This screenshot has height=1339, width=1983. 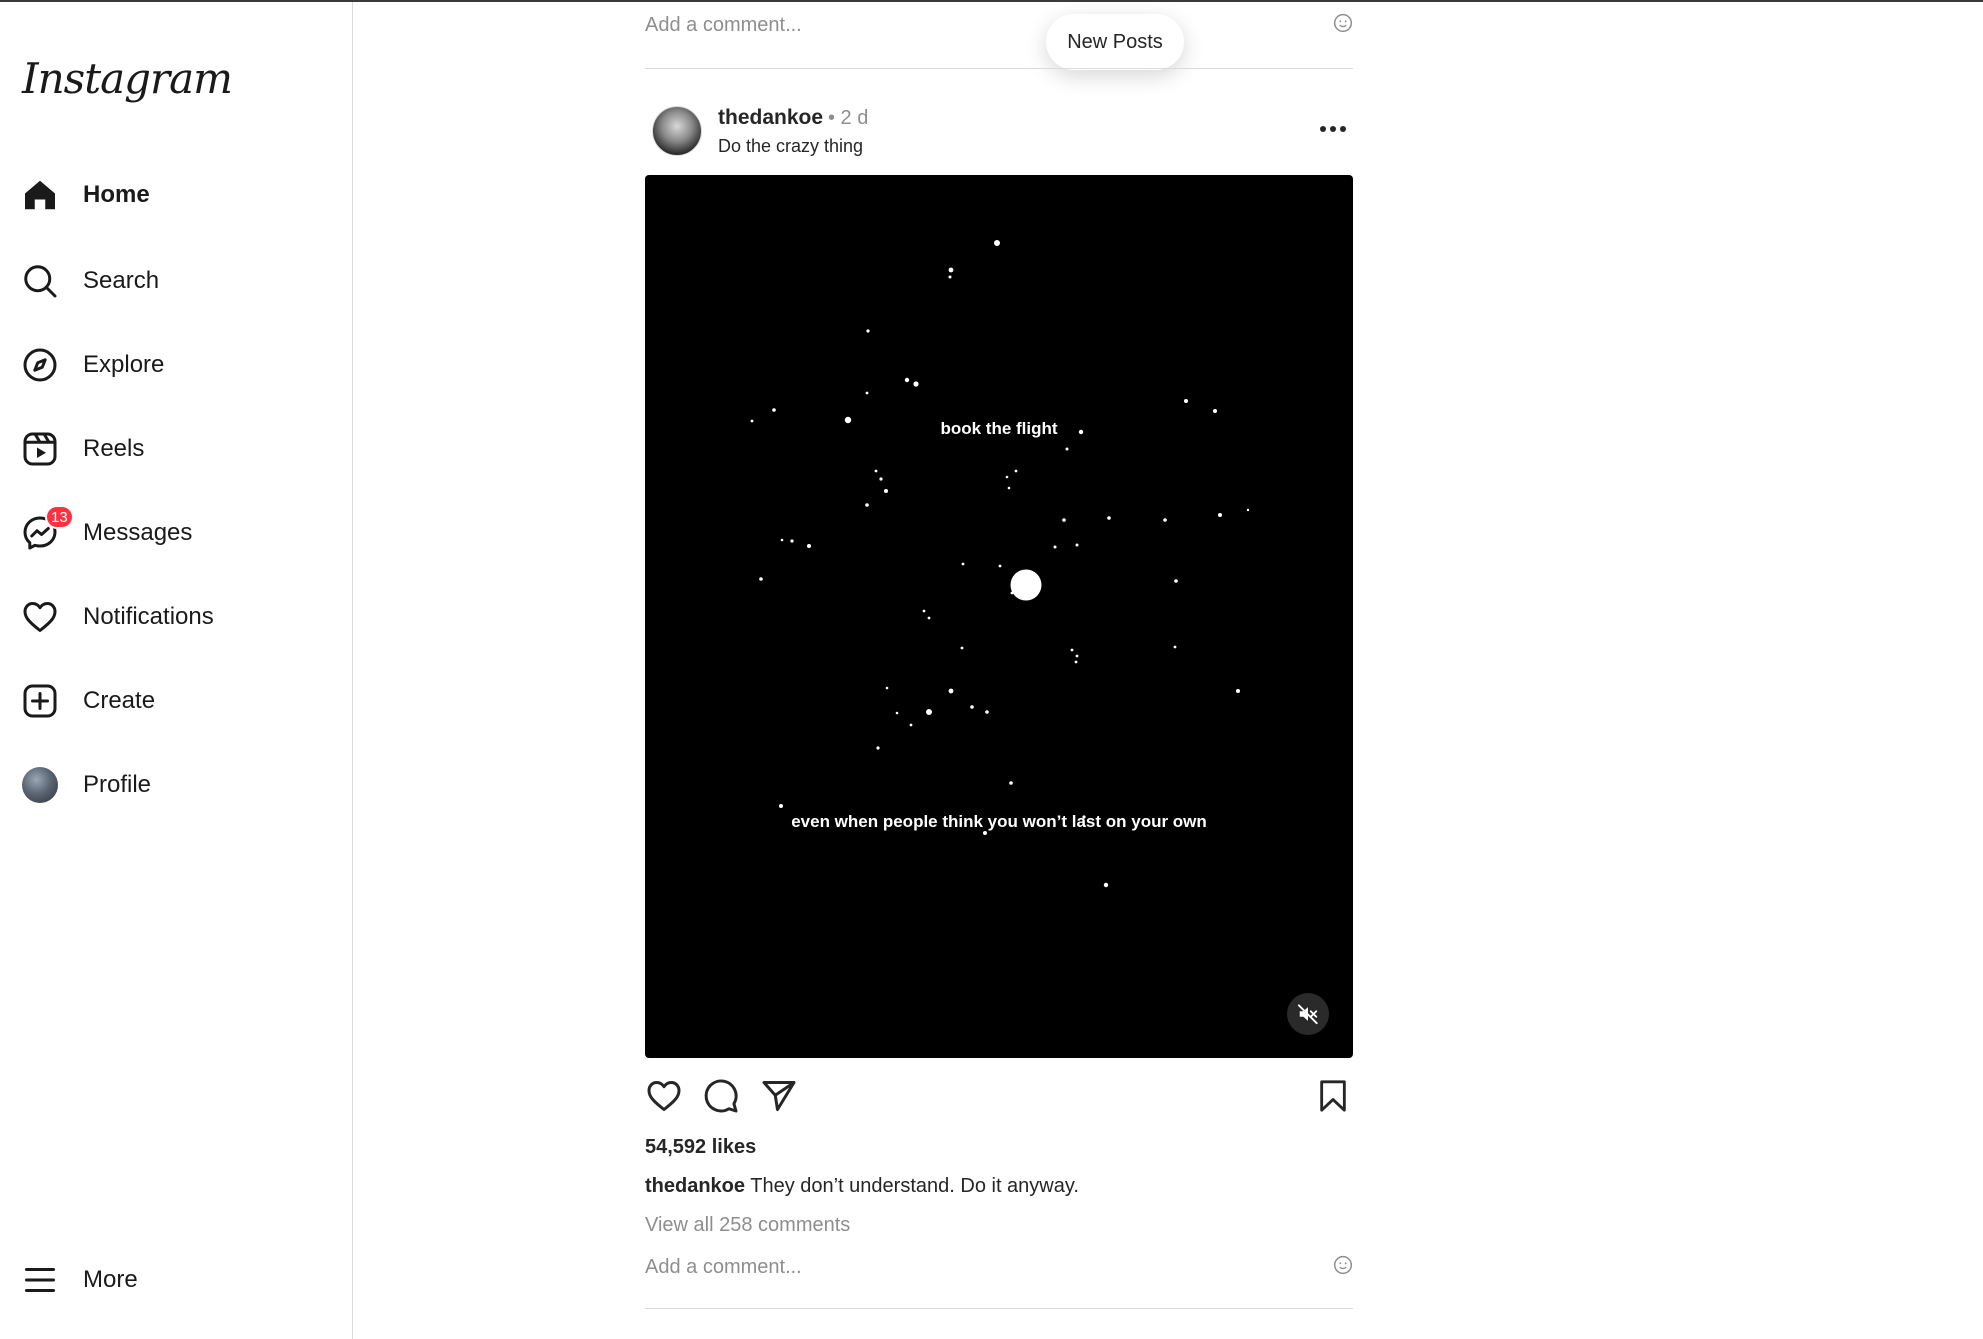 I want to click on video-caption-top: book the flight, so click(x=999, y=428).